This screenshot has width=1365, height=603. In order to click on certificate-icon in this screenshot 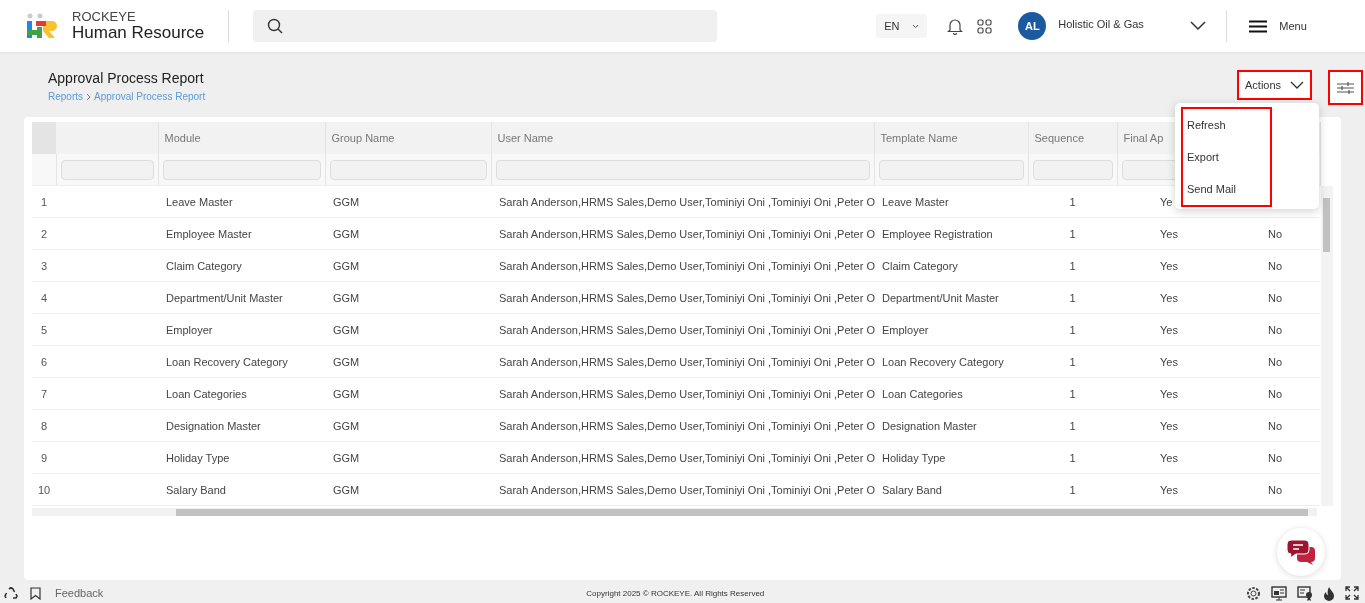, I will do `click(1305, 593)`.